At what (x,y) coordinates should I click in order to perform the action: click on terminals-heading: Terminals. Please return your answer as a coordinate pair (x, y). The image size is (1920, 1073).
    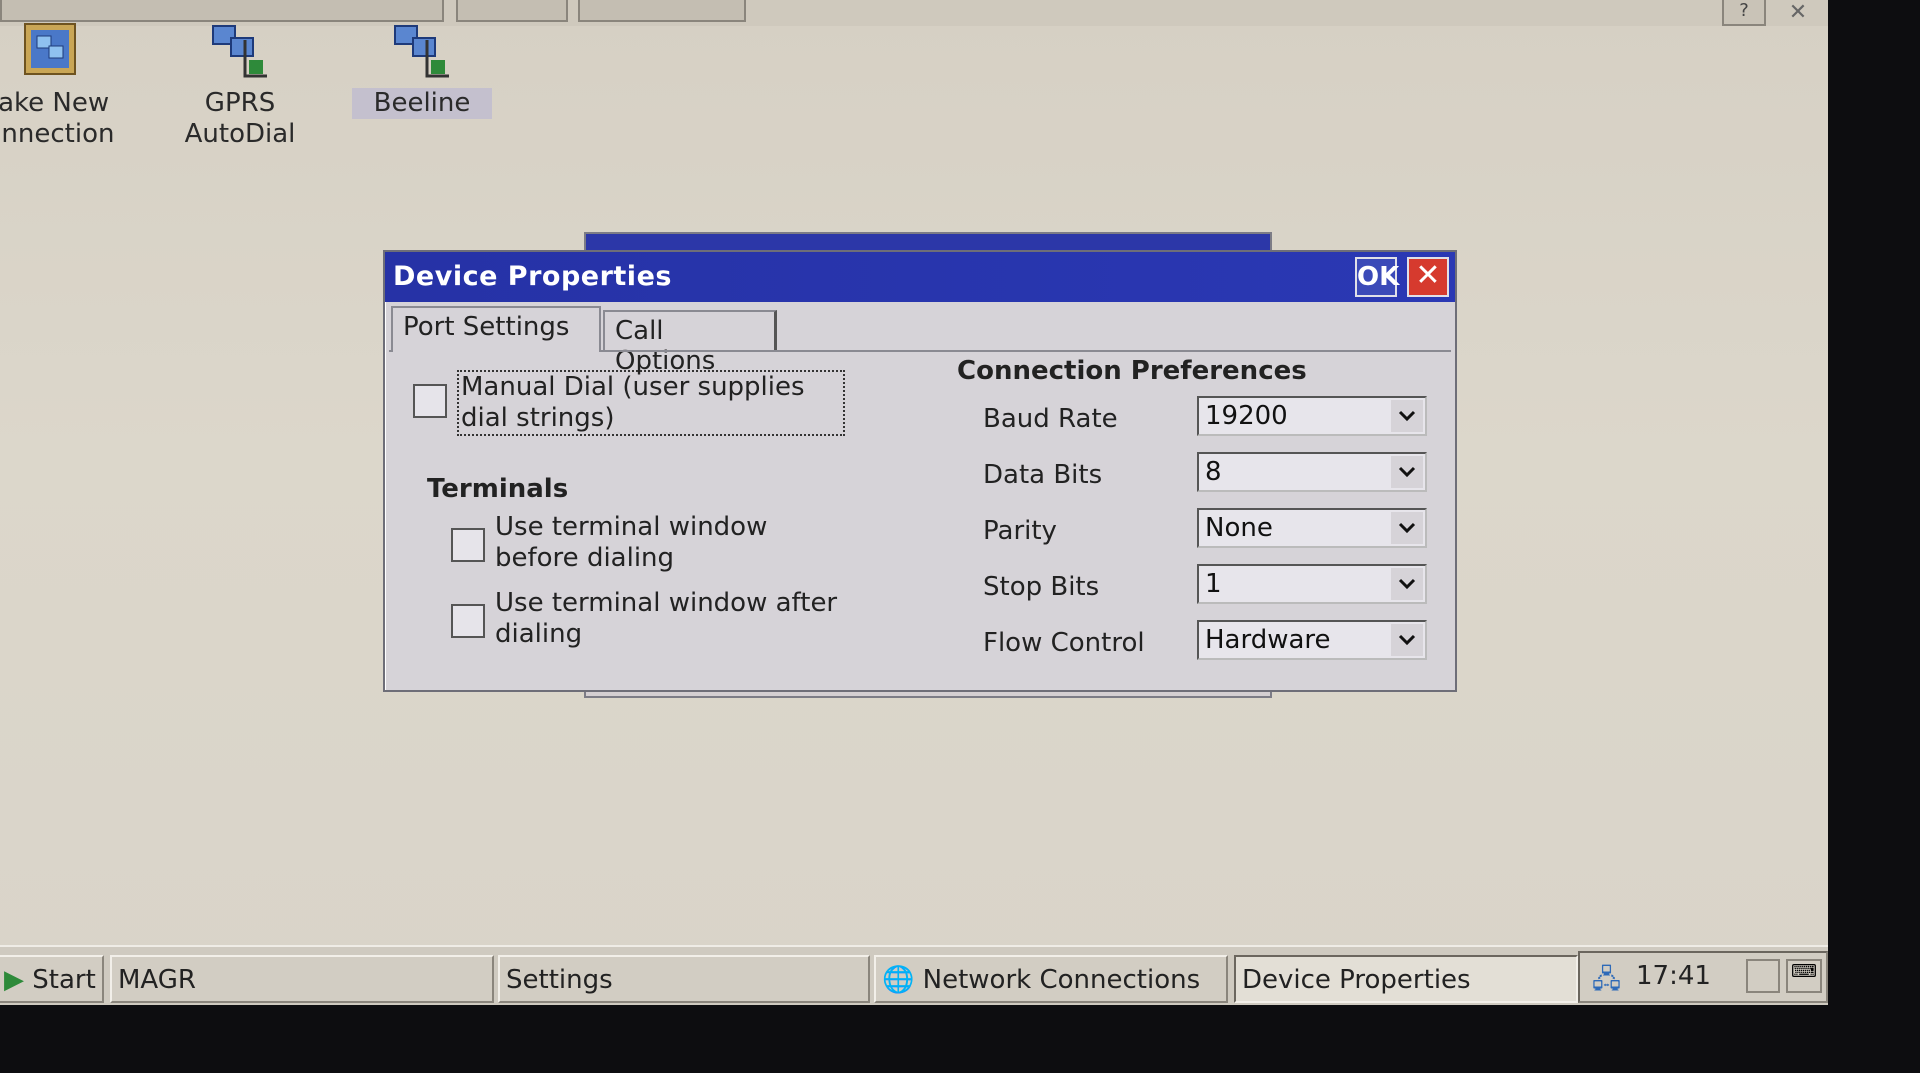
    Looking at the image, I should click on (498, 489).